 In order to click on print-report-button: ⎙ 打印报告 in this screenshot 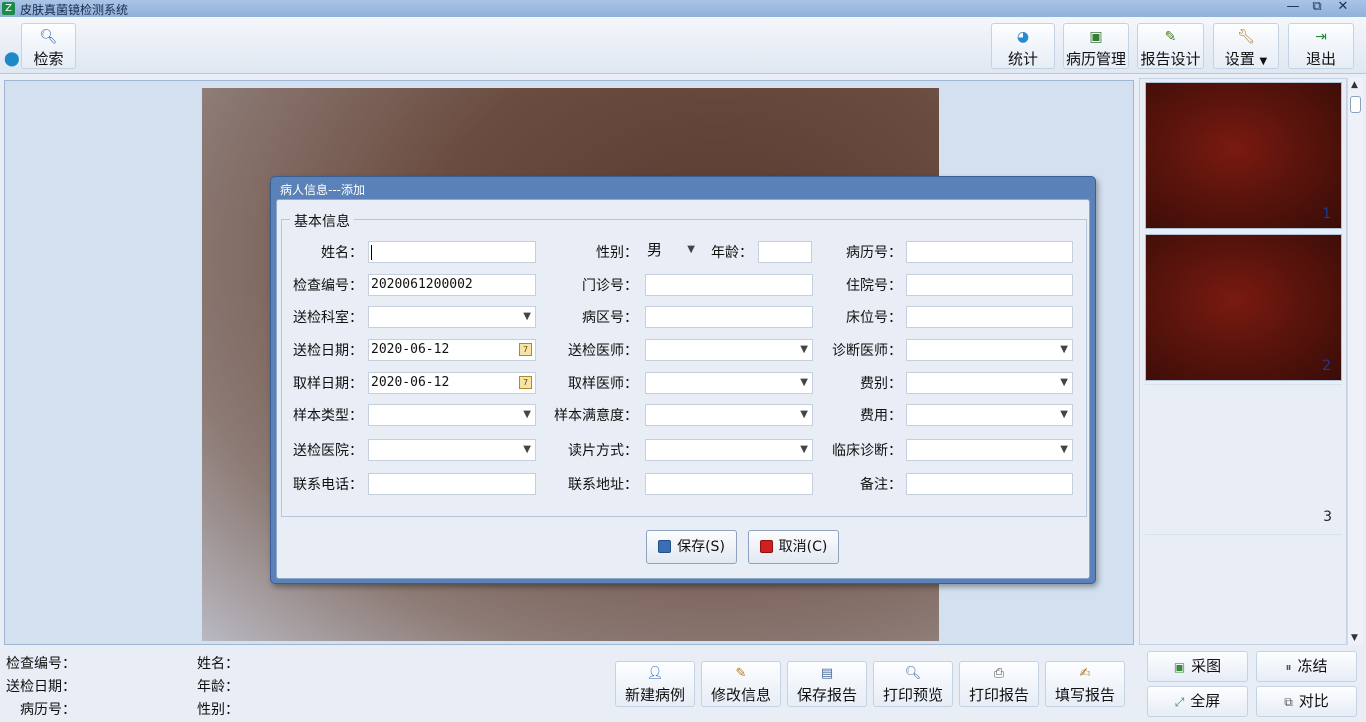, I will do `click(999, 684)`.